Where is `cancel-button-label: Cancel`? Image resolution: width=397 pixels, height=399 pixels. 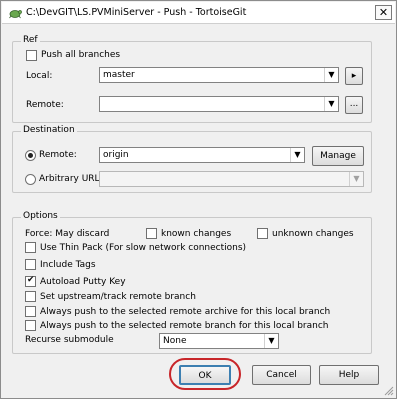
cancel-button-label: Cancel is located at coordinates (281, 375).